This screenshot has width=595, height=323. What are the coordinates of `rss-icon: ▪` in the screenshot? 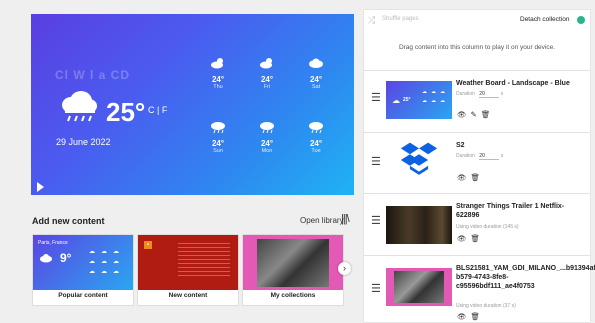 It's located at (148, 245).